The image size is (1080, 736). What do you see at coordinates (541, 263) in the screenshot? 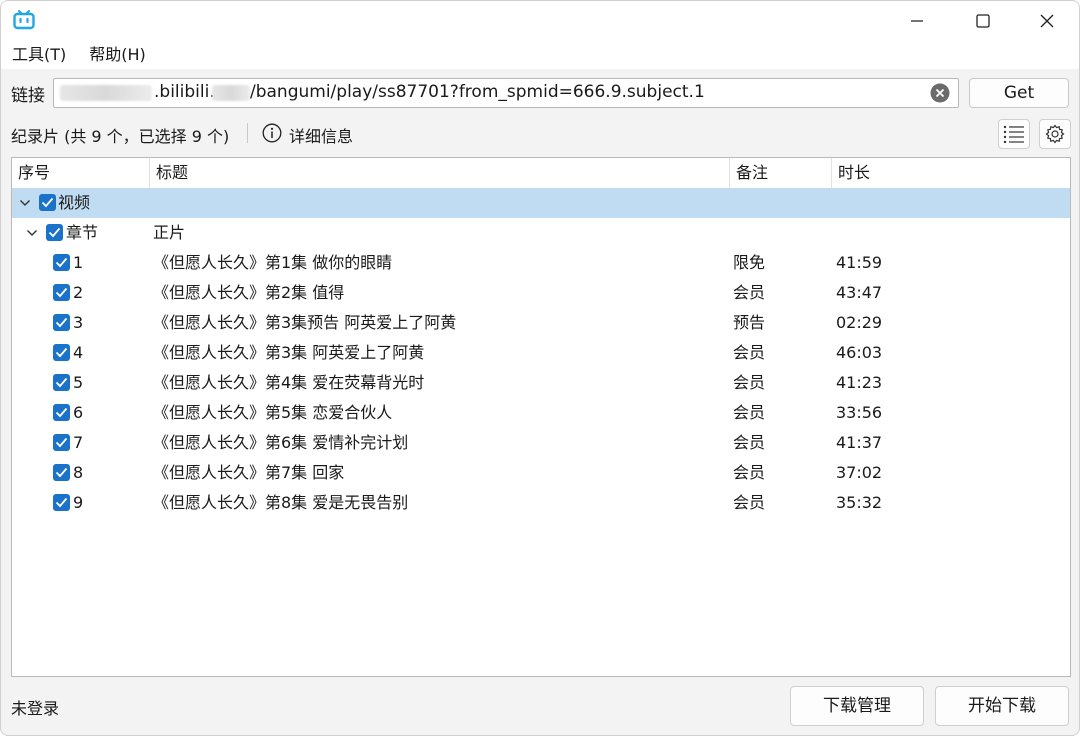
I see `table-row: 1 《但愿人长久》第1集 做你的眼睛 限免 41:59` at bounding box center [541, 263].